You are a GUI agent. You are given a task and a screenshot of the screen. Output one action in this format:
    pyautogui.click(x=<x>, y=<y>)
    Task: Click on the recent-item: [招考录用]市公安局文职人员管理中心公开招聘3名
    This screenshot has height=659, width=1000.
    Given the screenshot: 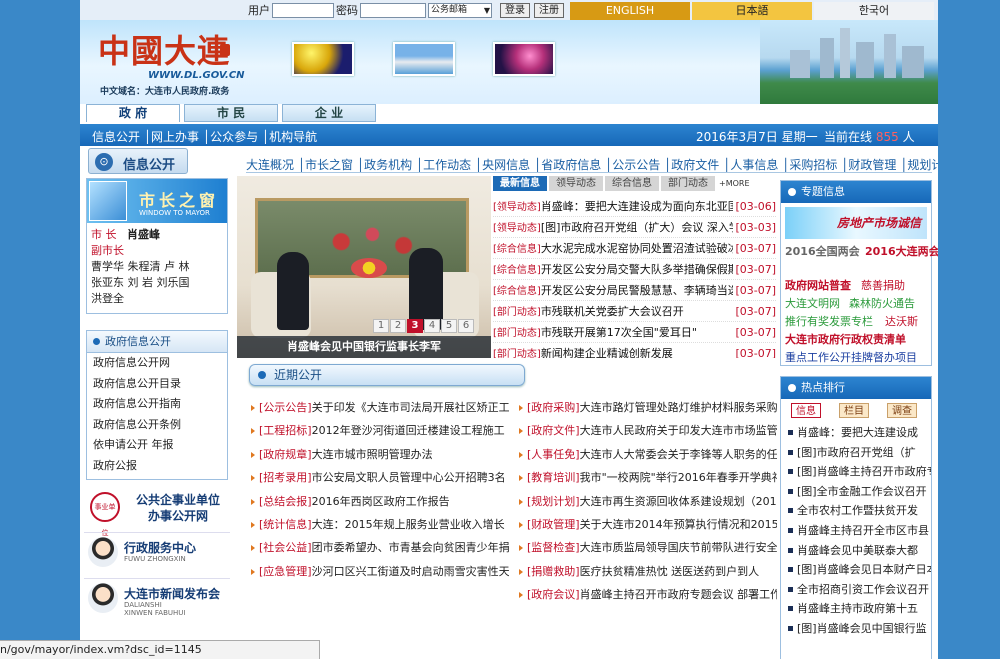 What is the action you would take?
    pyautogui.click(x=380, y=477)
    